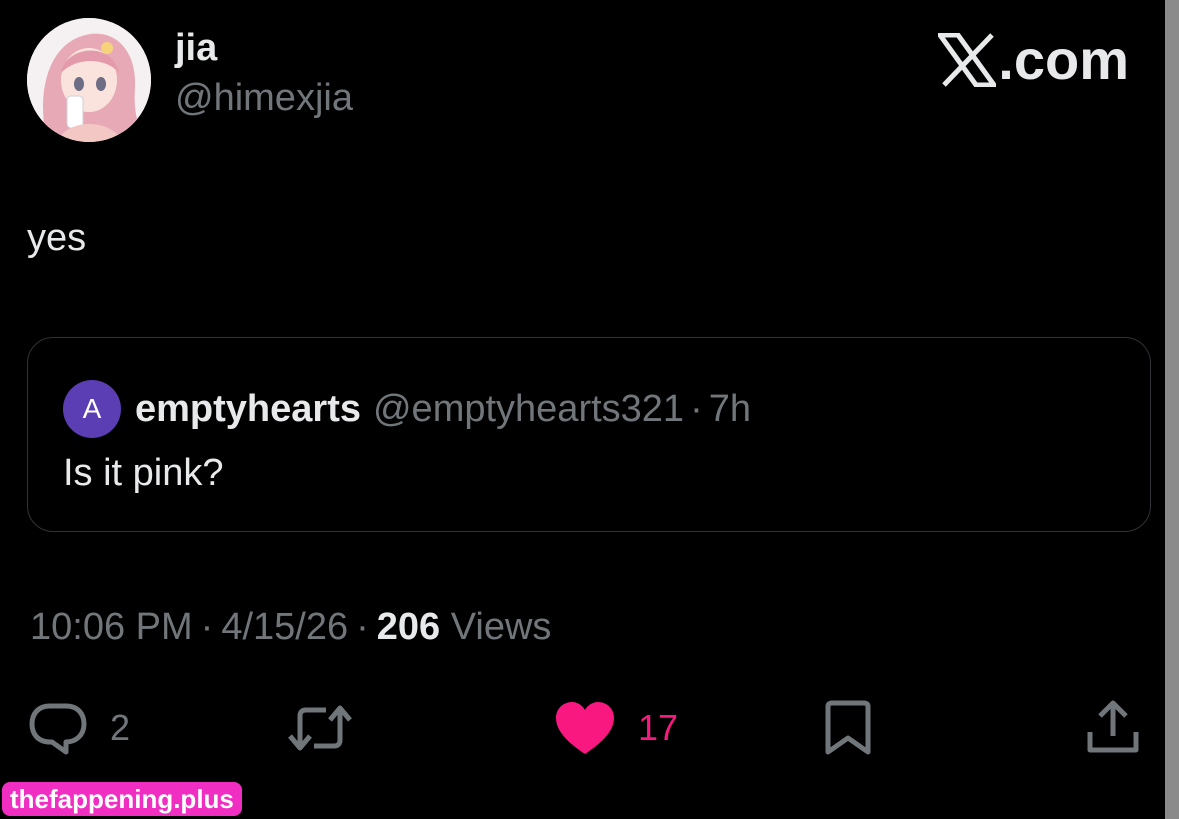  I want to click on author-handle: @himexjia, so click(264, 98).